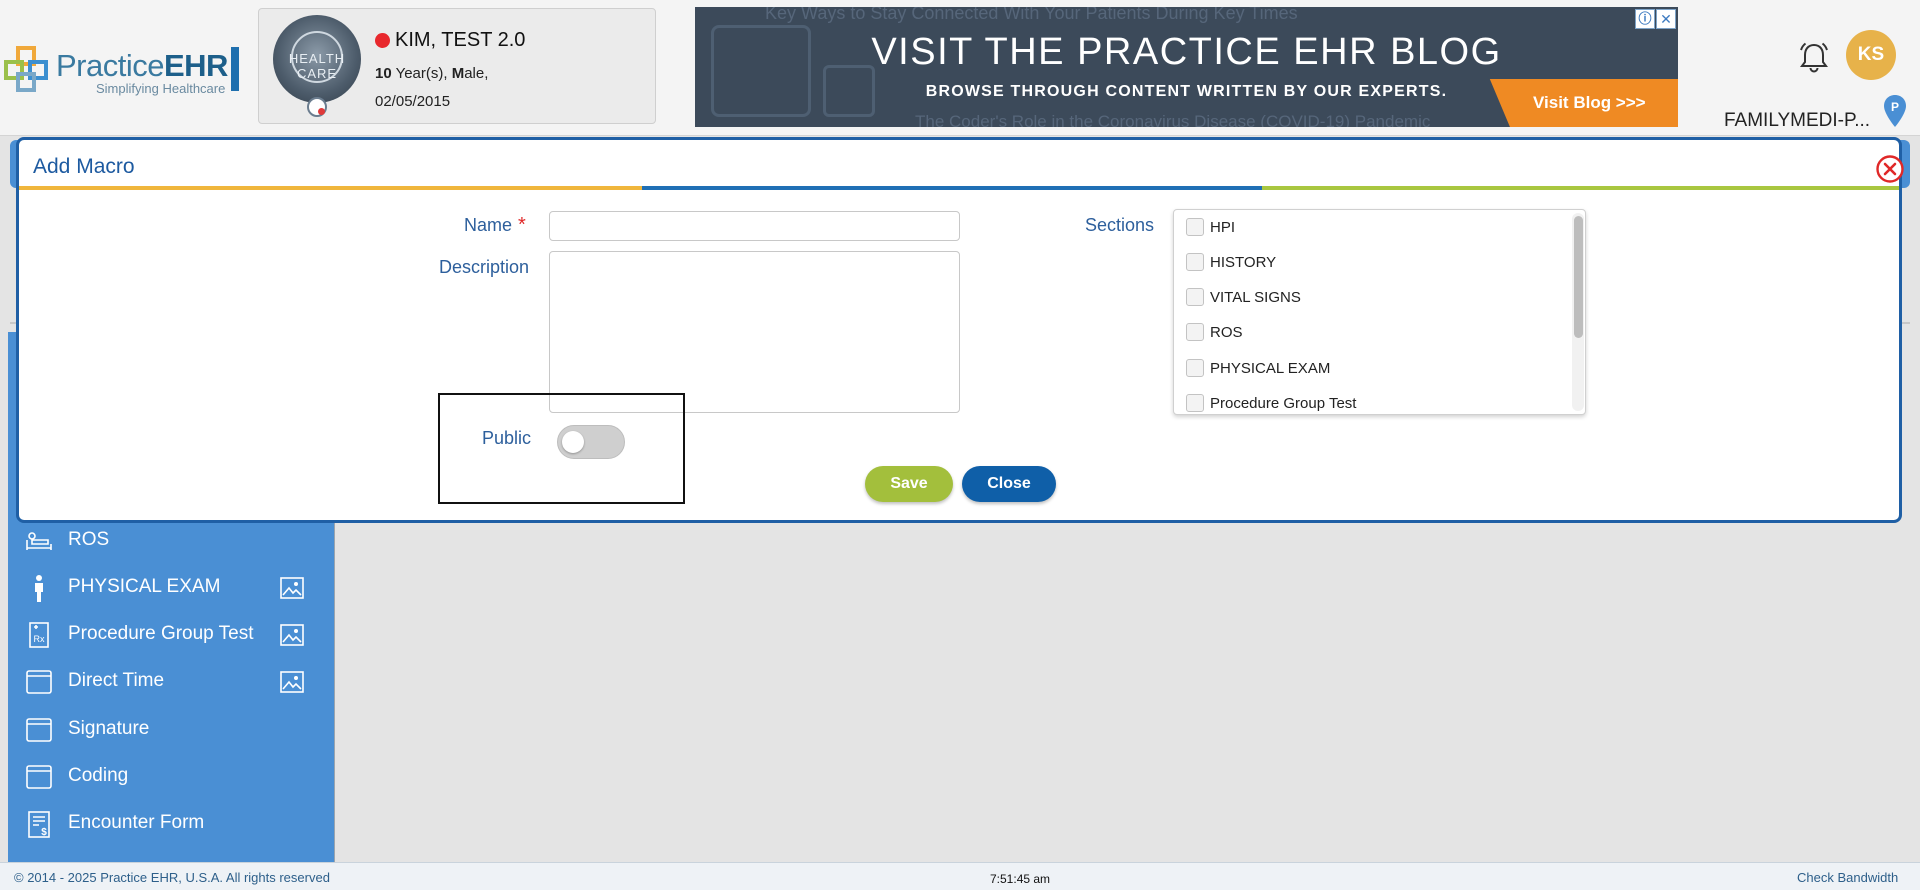  What do you see at coordinates (754, 226) in the screenshot?
I see `name-input` at bounding box center [754, 226].